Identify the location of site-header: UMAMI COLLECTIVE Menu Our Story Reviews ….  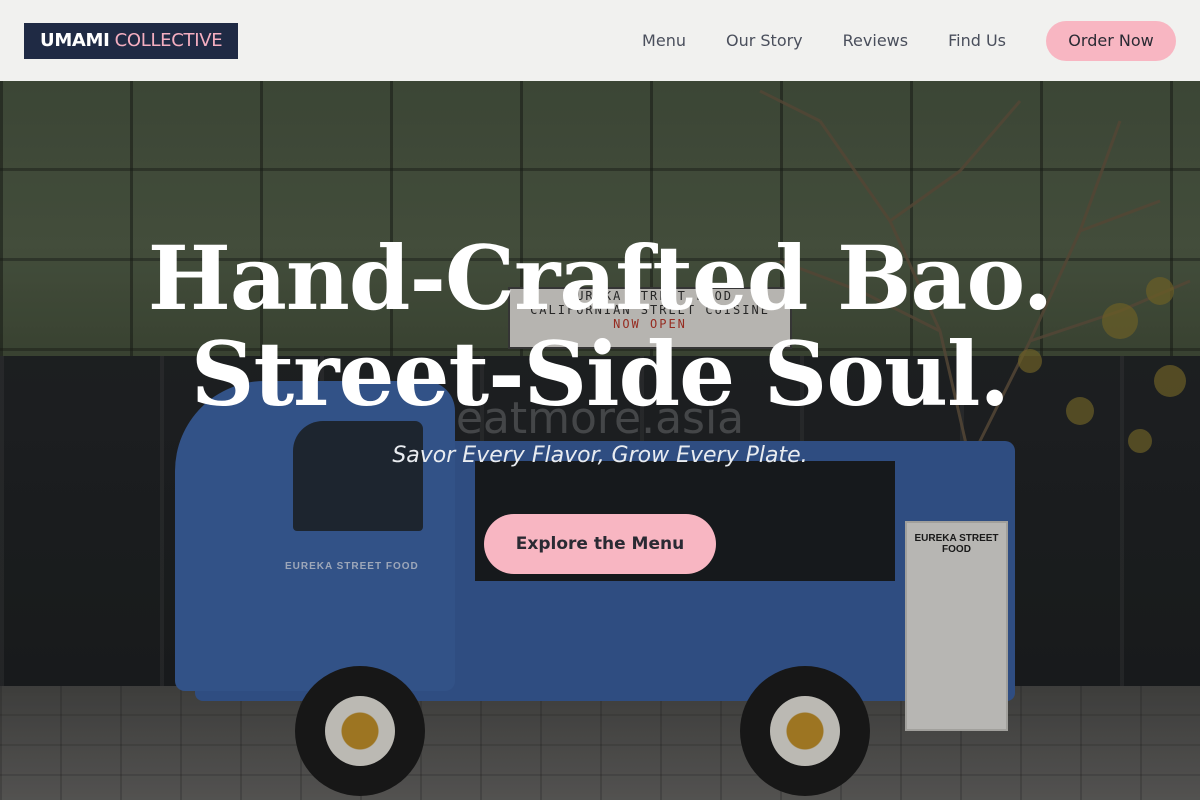
(600, 40).